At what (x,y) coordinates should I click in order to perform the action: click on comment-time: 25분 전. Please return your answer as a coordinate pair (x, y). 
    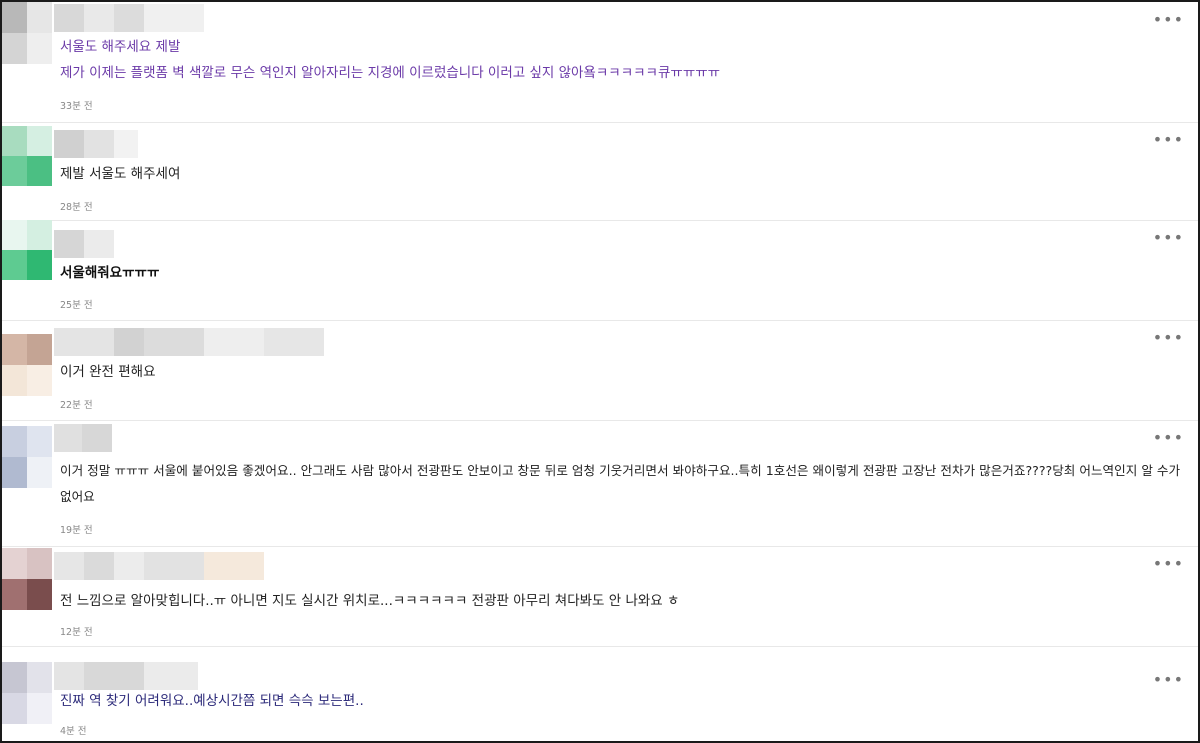
    Looking at the image, I should click on (76, 305).